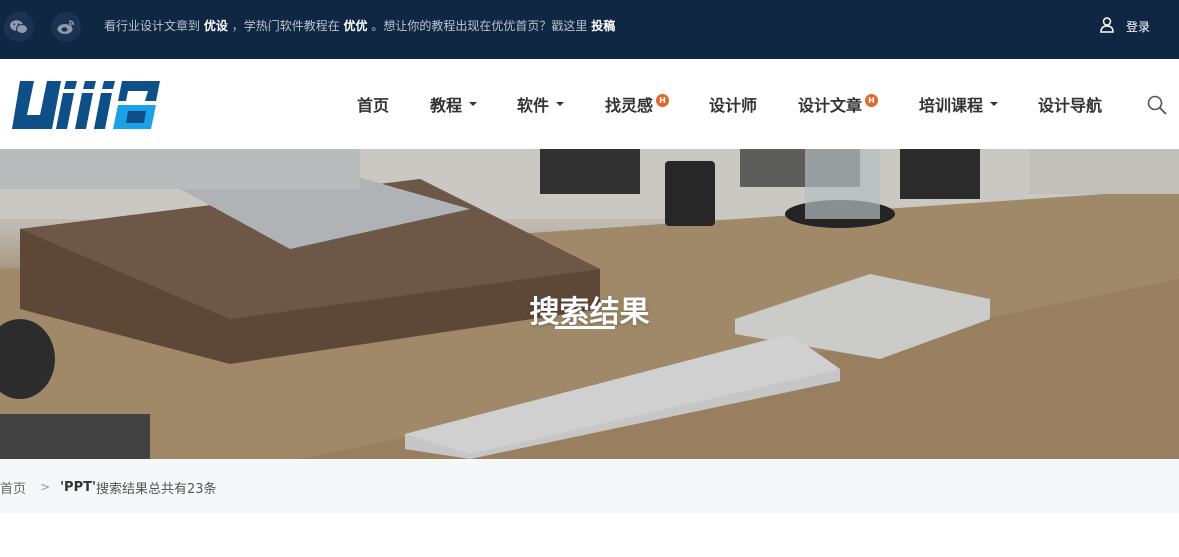 Image resolution: width=1179 pixels, height=557 pixels. What do you see at coordinates (13, 487) in the screenshot?
I see `breadcrumb-home-link: 首页` at bounding box center [13, 487].